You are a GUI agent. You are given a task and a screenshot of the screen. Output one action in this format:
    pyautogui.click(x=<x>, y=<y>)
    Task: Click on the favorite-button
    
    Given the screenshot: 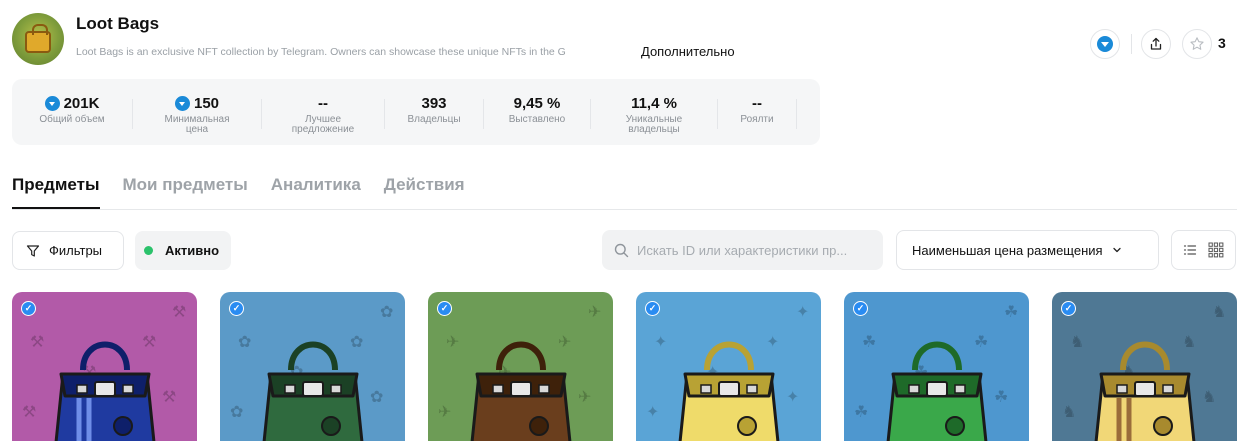 What is the action you would take?
    pyautogui.click(x=1197, y=44)
    